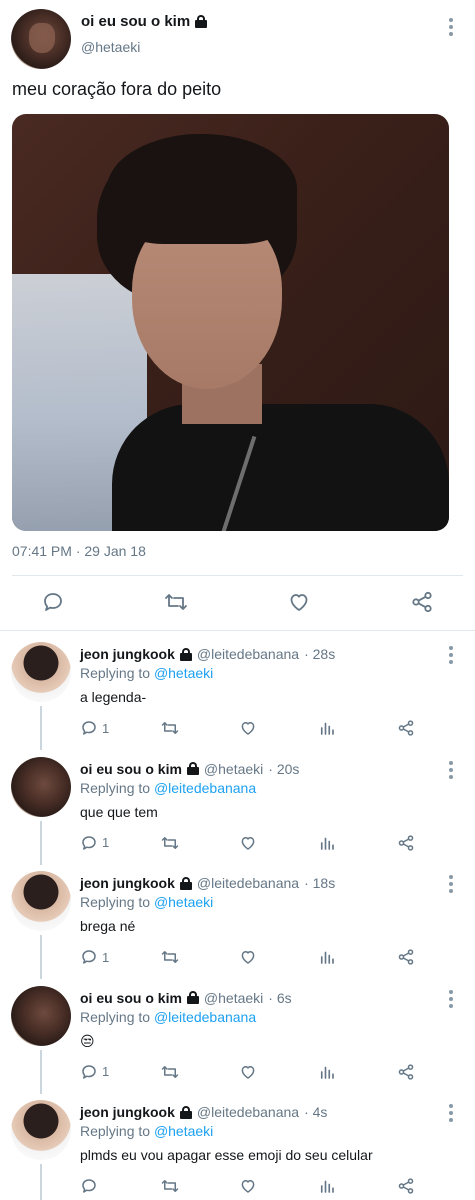 Image resolution: width=475 pixels, height=1200 pixels. I want to click on reply-header: jeon jungkook @leitedebanana · 28s, so click(207, 654).